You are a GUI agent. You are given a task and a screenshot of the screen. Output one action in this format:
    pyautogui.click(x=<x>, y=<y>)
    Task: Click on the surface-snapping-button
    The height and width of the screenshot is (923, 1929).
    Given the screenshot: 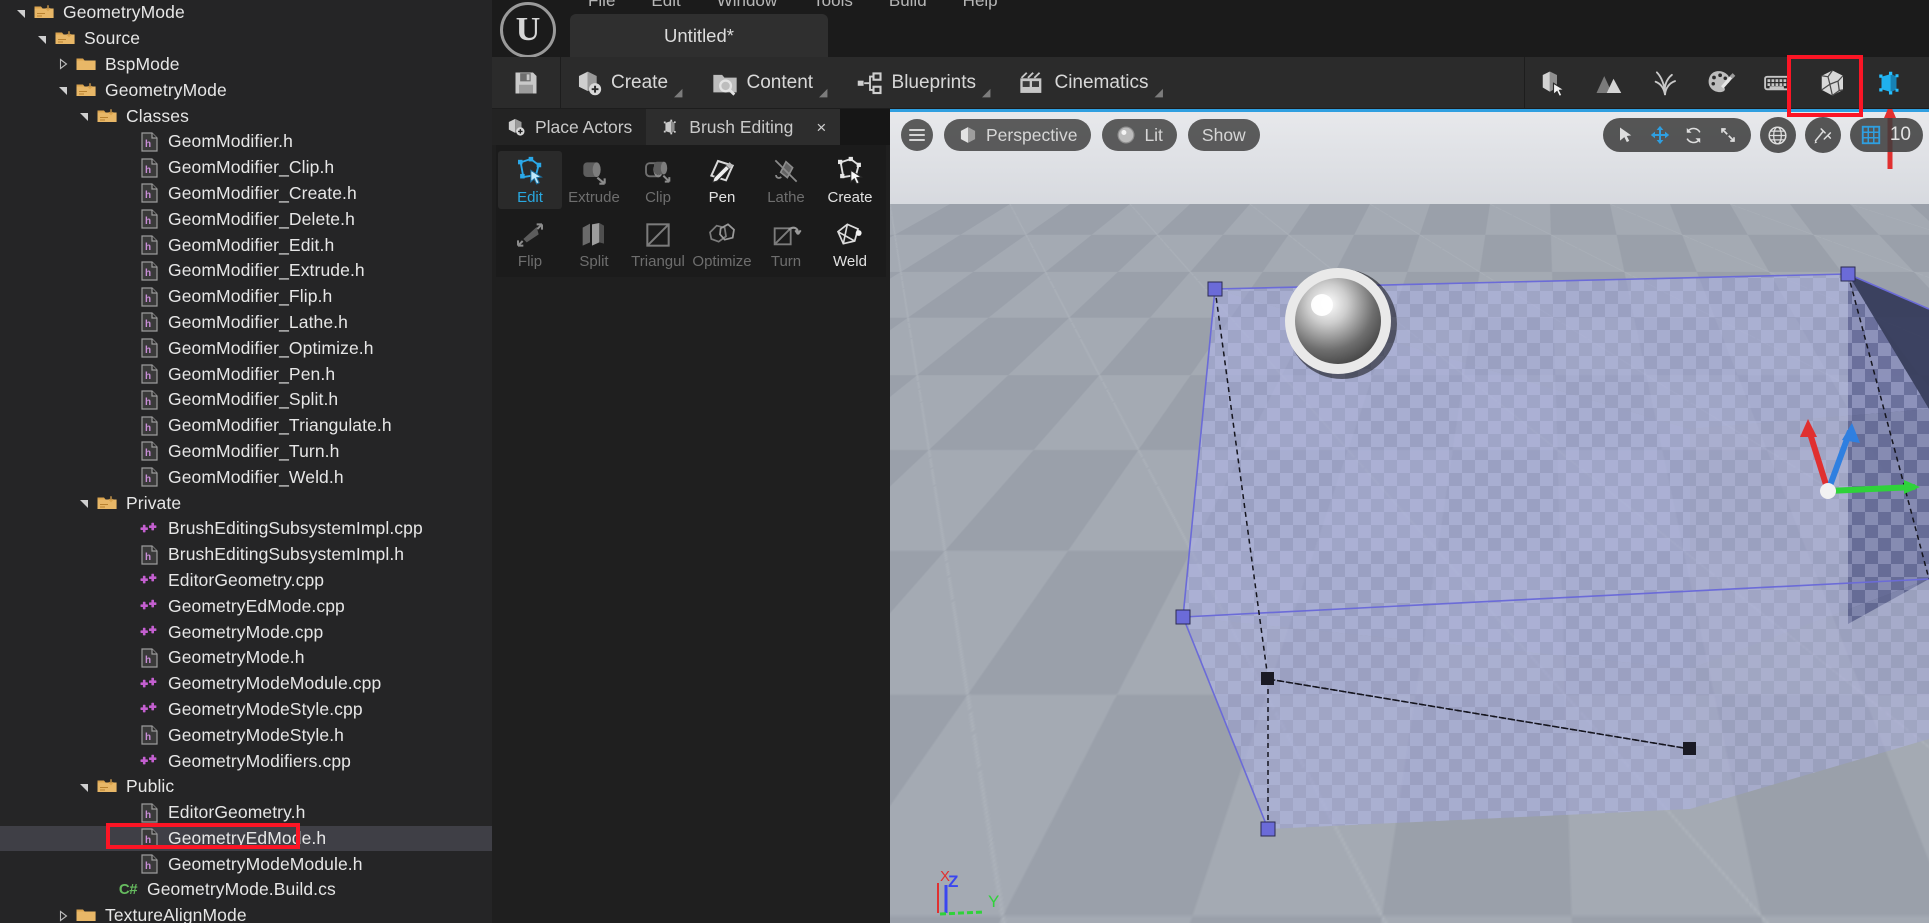 What is the action you would take?
    pyautogui.click(x=1822, y=135)
    